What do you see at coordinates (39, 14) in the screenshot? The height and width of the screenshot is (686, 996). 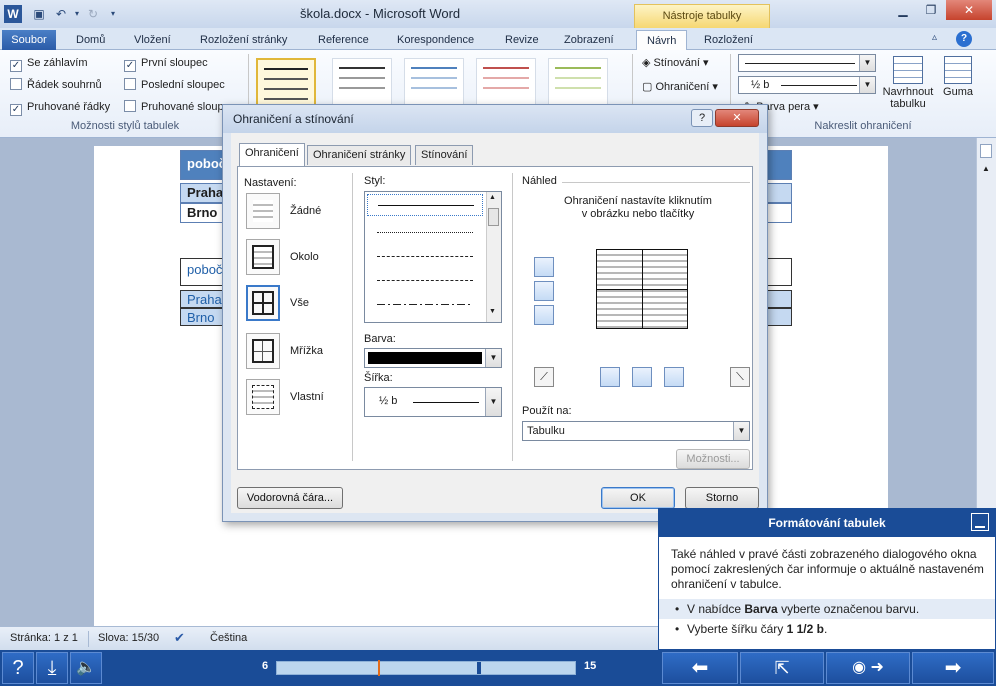 I see `save-icon: ▣` at bounding box center [39, 14].